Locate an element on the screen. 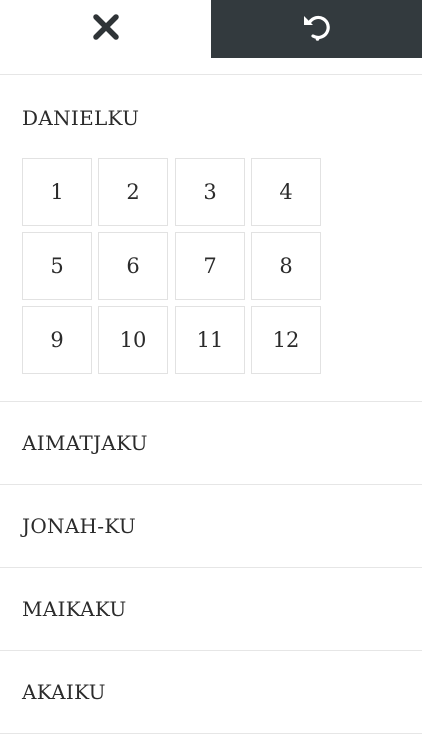 The width and height of the screenshot is (422, 750). book-label: JONAH-KU is located at coordinates (79, 526).